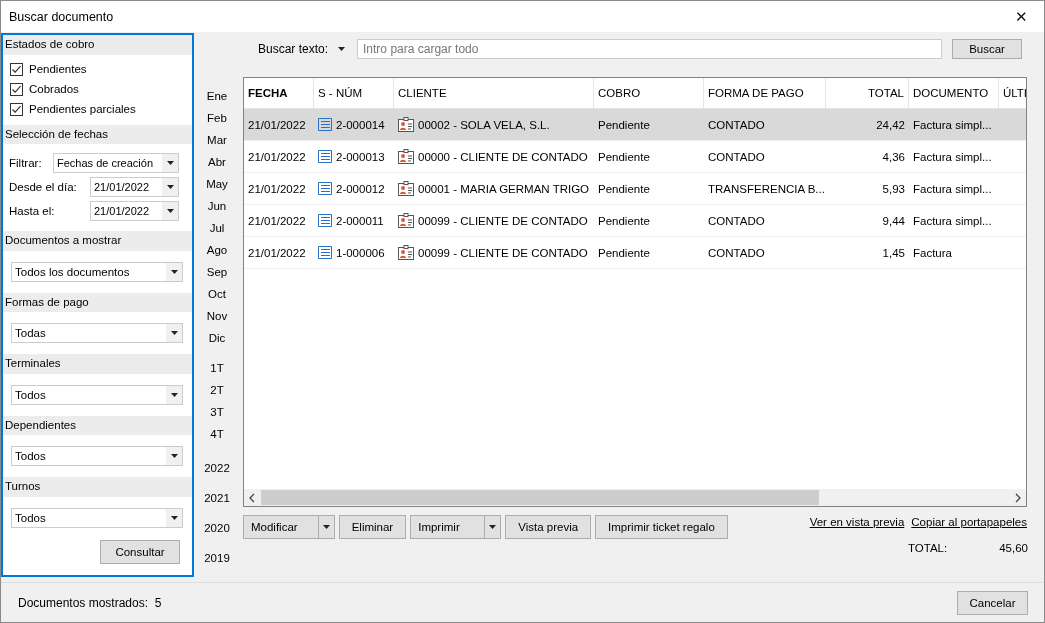 This screenshot has width=1045, height=623. Describe the element at coordinates (97, 333) in the screenshot. I see `dropdown: Todas` at that location.